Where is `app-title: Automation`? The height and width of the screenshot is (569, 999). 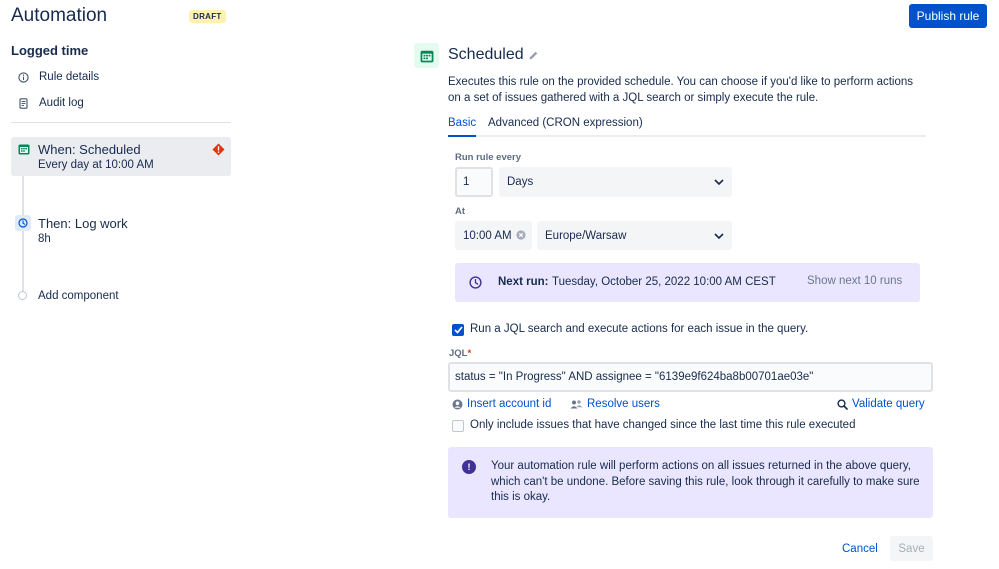 app-title: Automation is located at coordinates (59, 15).